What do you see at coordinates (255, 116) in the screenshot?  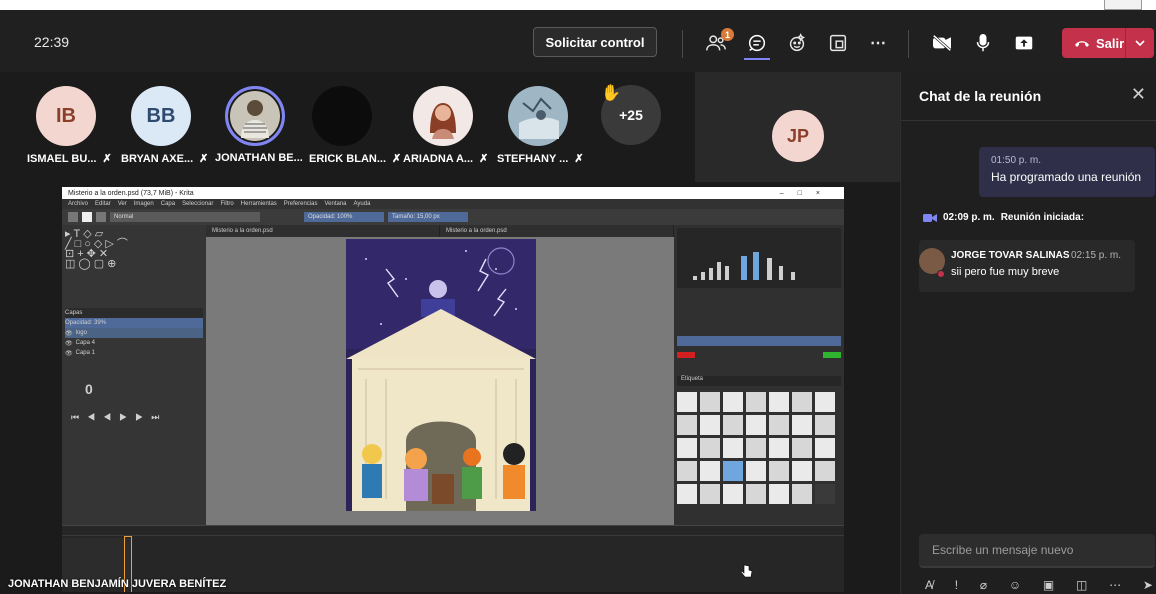 I see `participant-tile-speaking` at bounding box center [255, 116].